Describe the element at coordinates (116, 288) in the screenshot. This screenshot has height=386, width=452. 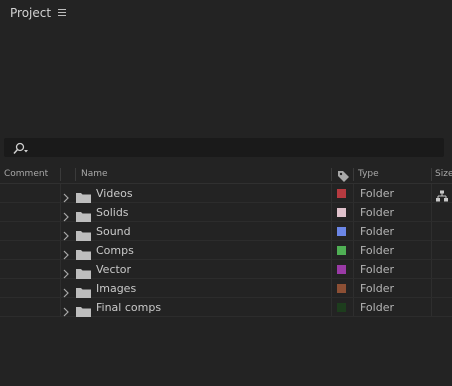
I see `item-name: Images` at that location.